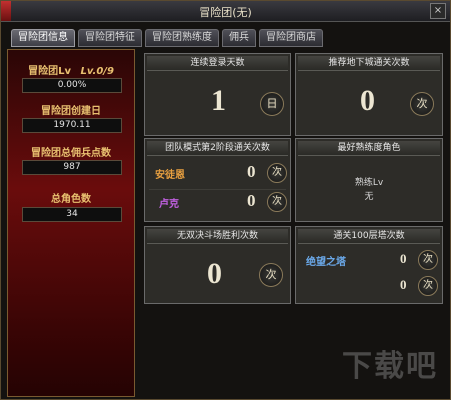  What do you see at coordinates (403, 258) in the screenshot?
I see `despair-clears-value: 0` at bounding box center [403, 258].